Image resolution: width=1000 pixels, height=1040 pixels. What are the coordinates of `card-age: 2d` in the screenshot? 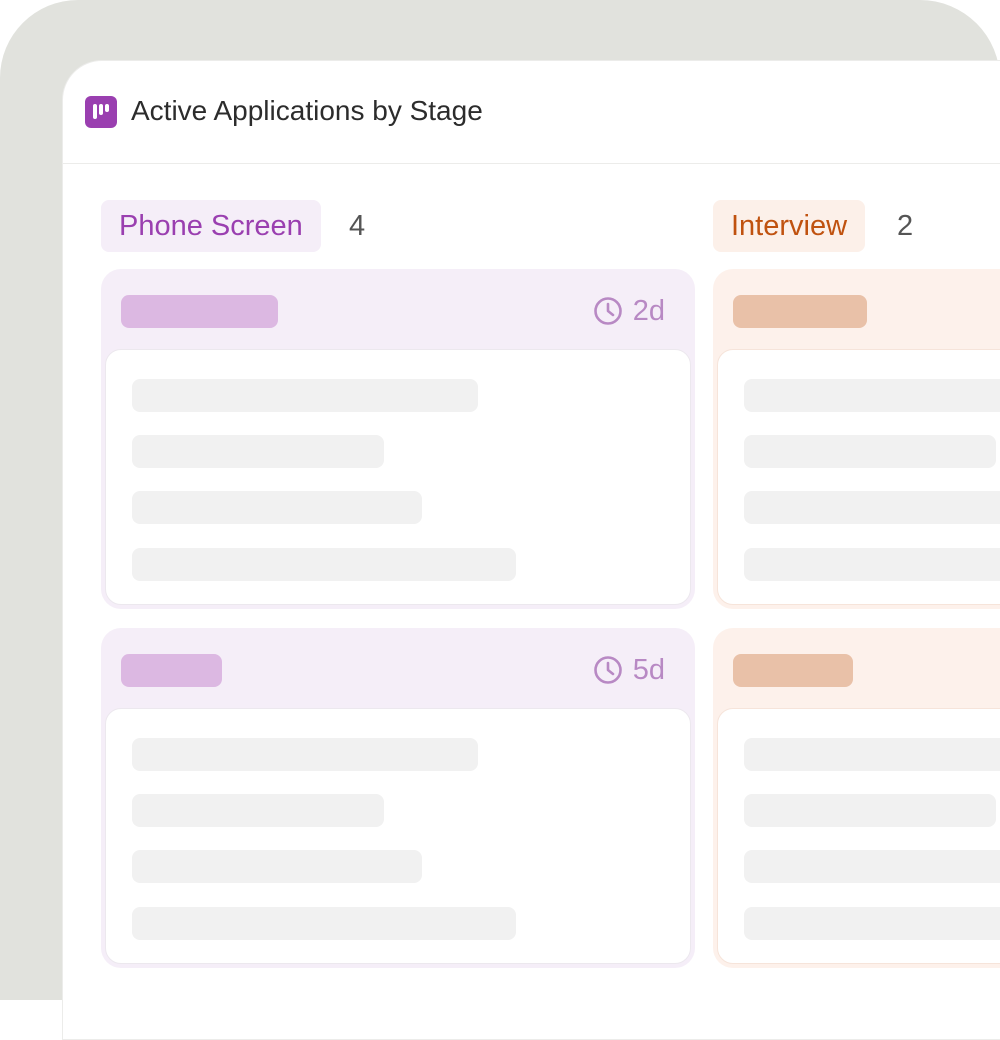 It's located at (629, 311).